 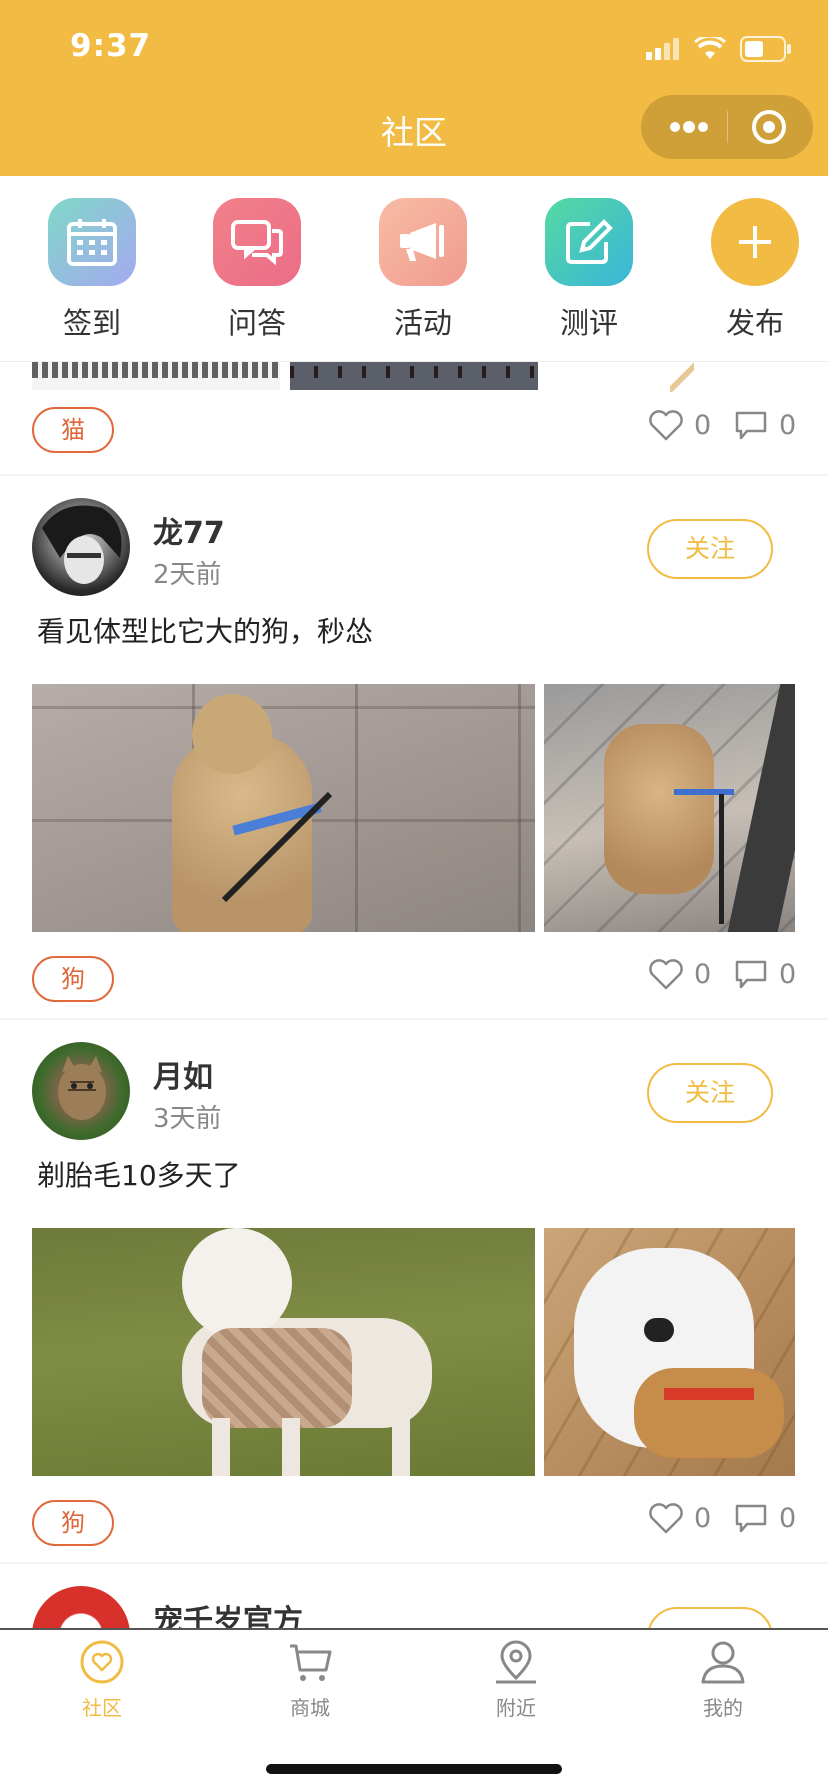 I want to click on quick-menu: 签到 问答 活动 测评 发布, so click(x=414, y=269).